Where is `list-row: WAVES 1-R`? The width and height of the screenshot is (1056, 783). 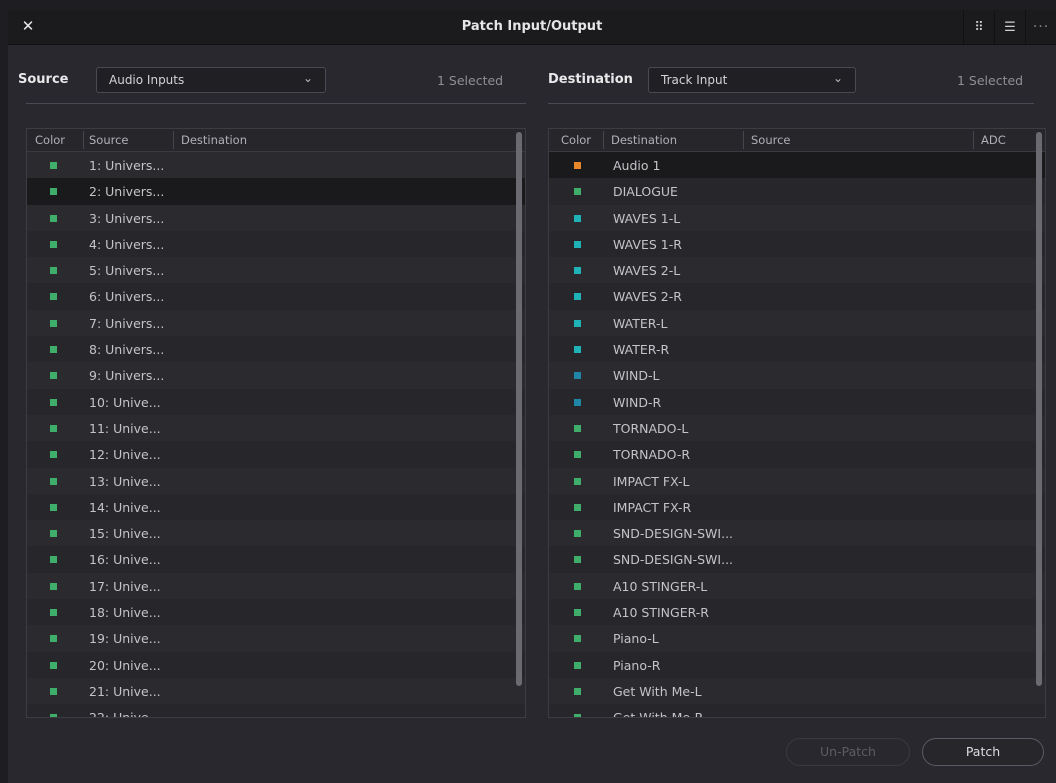 list-row: WAVES 1-R is located at coordinates (797, 244).